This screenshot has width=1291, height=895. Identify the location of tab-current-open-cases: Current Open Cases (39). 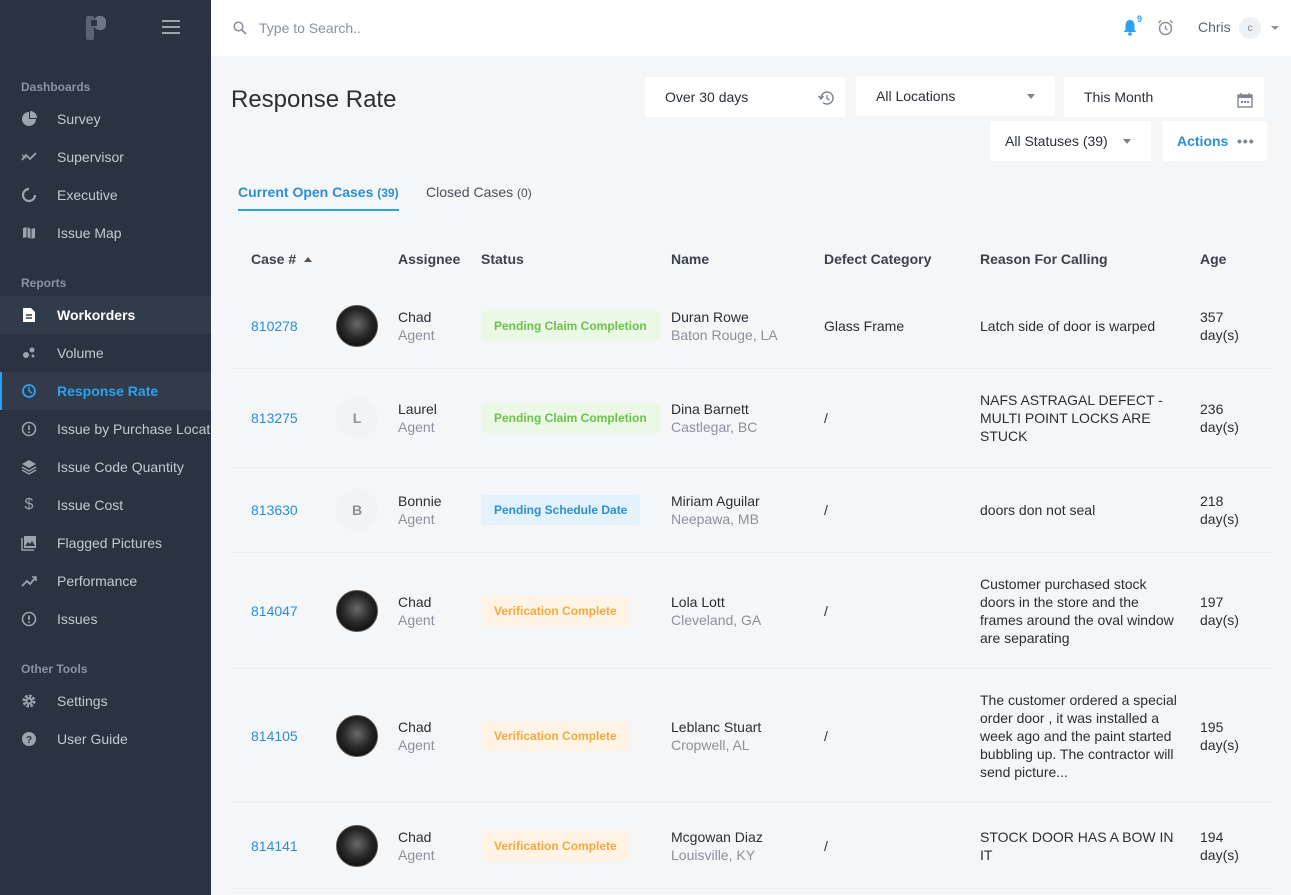
(318, 197).